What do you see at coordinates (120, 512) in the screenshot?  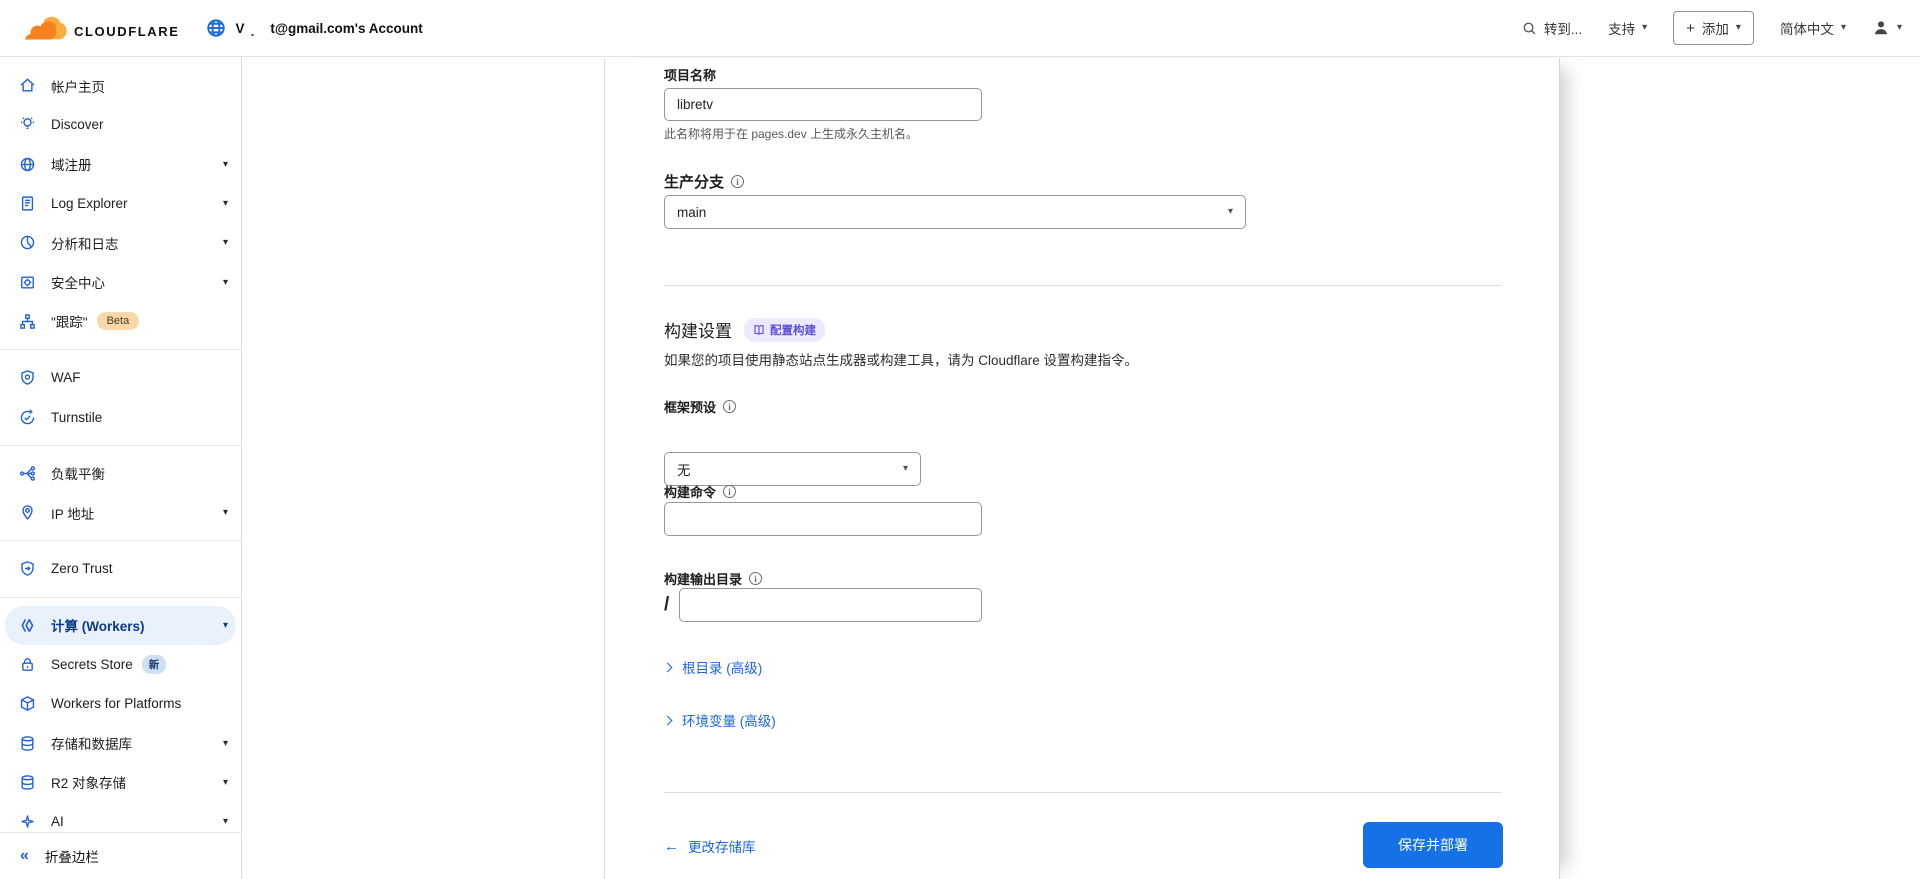 I see `sidebar-item-ip: IP 地址 ▾` at bounding box center [120, 512].